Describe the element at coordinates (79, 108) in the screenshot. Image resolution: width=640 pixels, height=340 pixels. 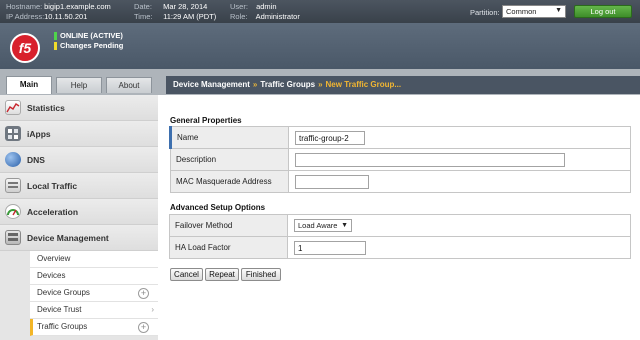
I see `sidebar-item-statistics: Statistics` at that location.